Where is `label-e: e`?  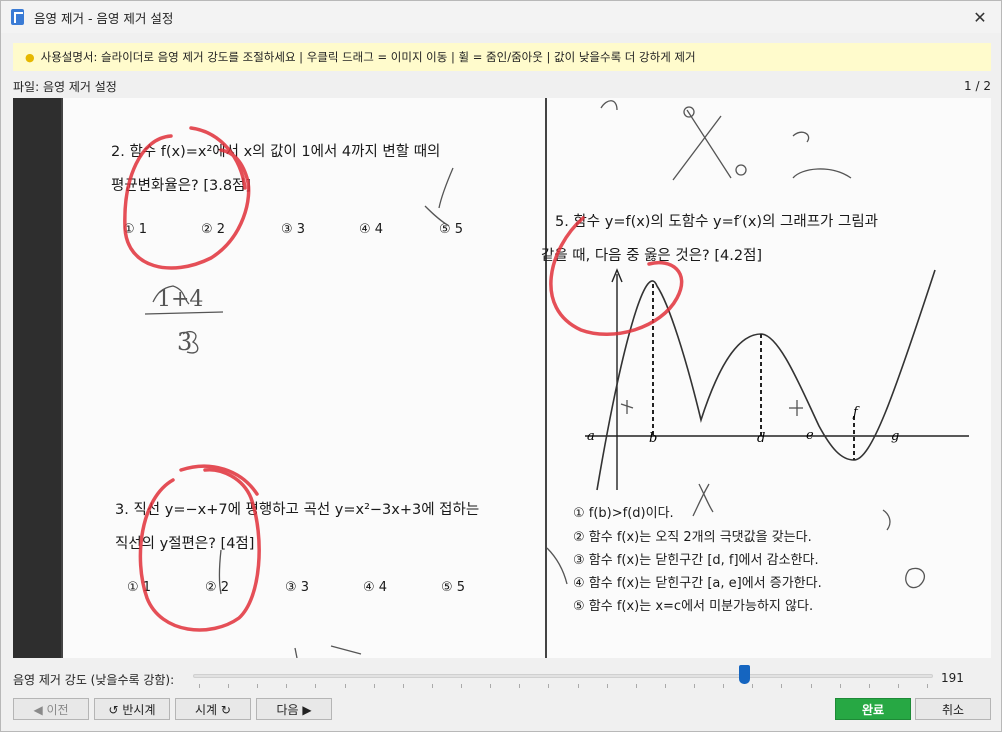
label-e: e is located at coordinates (810, 435).